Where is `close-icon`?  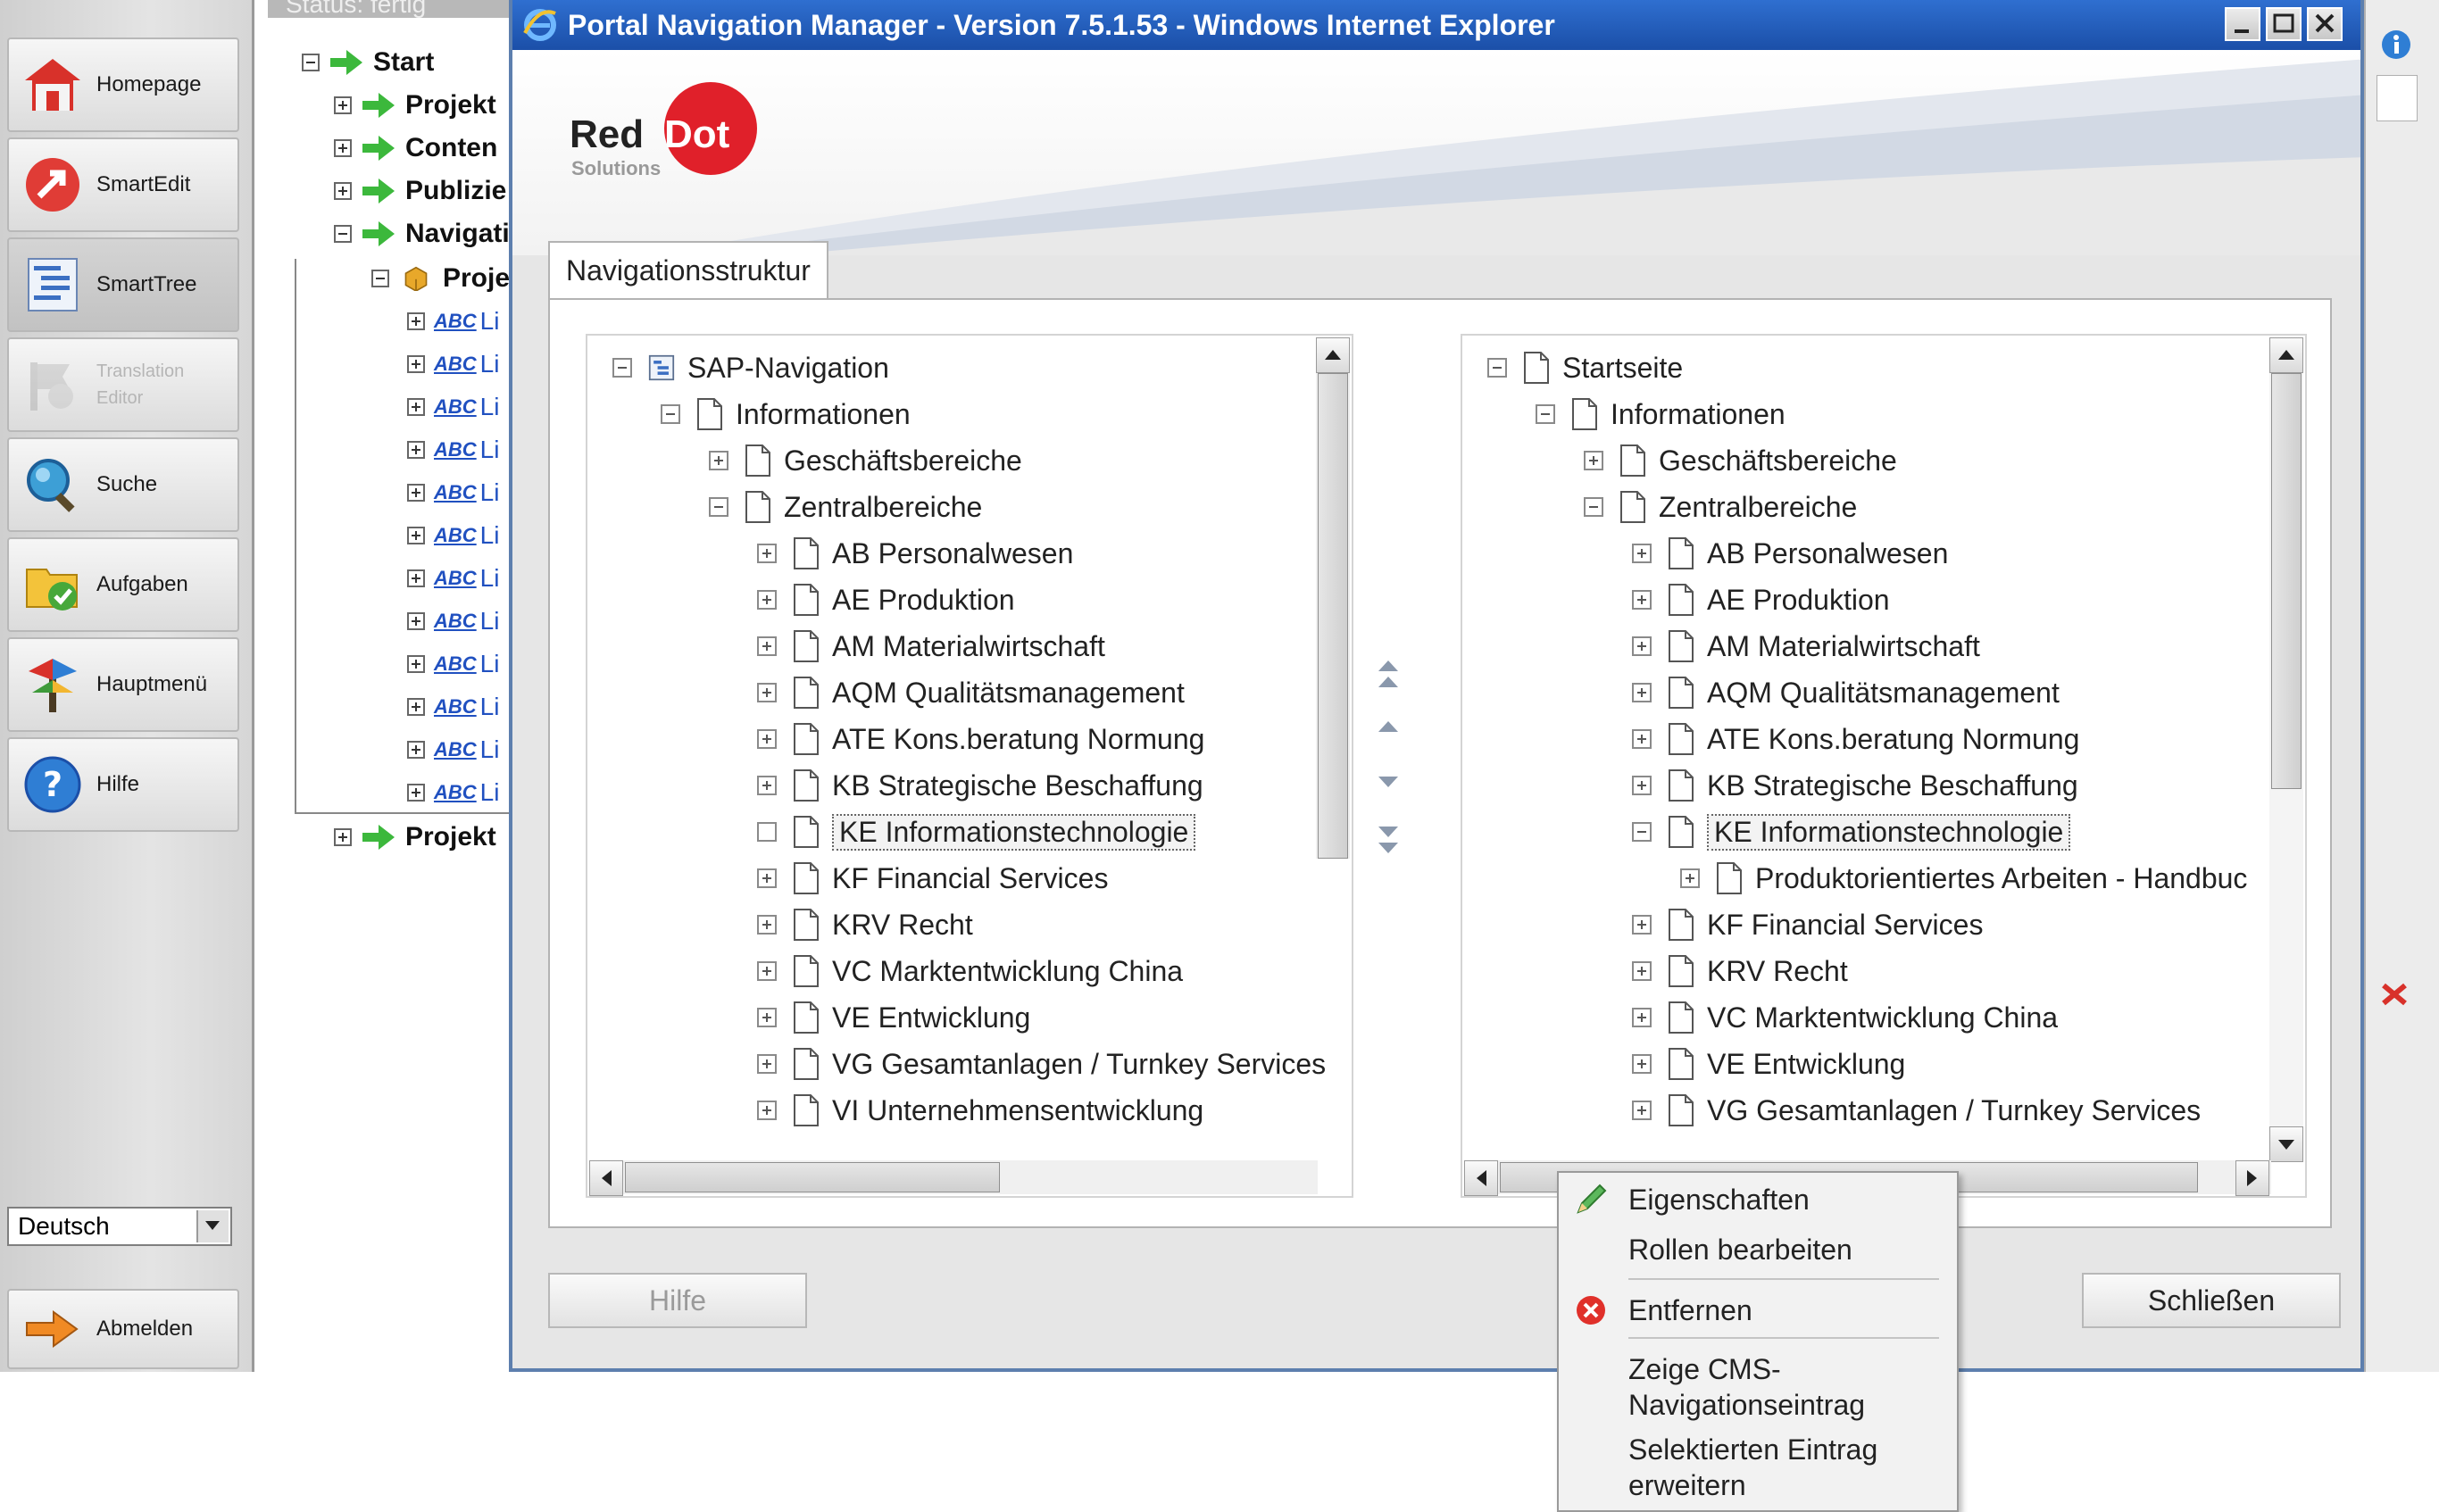
close-icon is located at coordinates (2394, 994).